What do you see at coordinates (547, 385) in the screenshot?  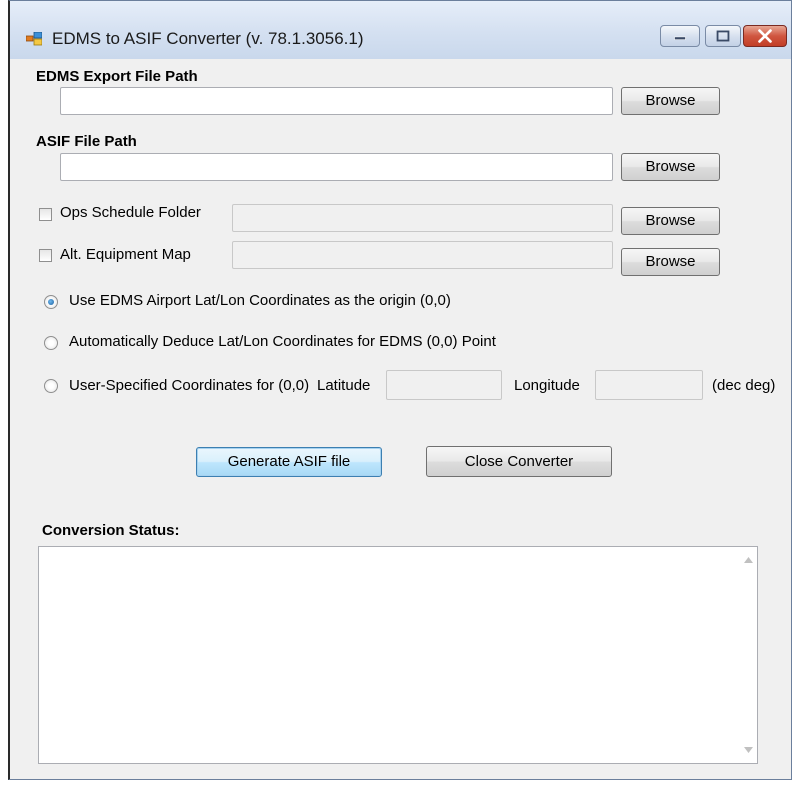 I see `longitude-label: Longitude` at bounding box center [547, 385].